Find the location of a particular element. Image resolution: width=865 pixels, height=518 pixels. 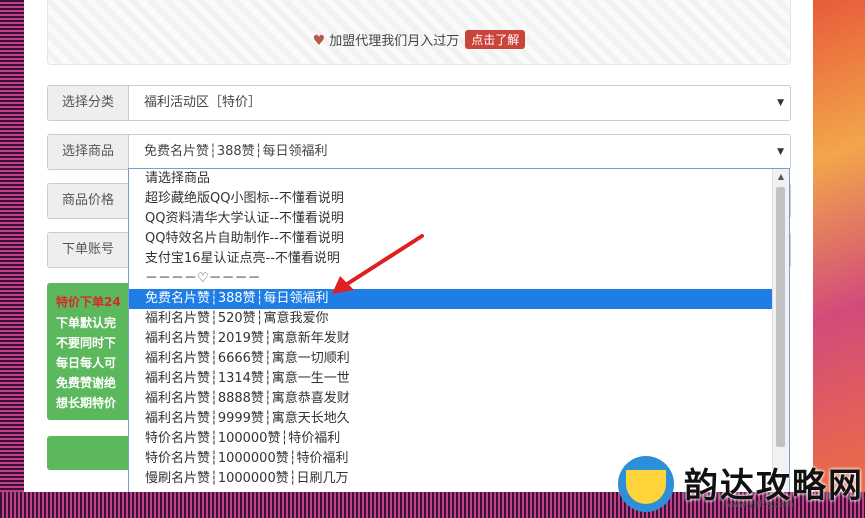

heart-icon: ♥ is located at coordinates (319, 41).